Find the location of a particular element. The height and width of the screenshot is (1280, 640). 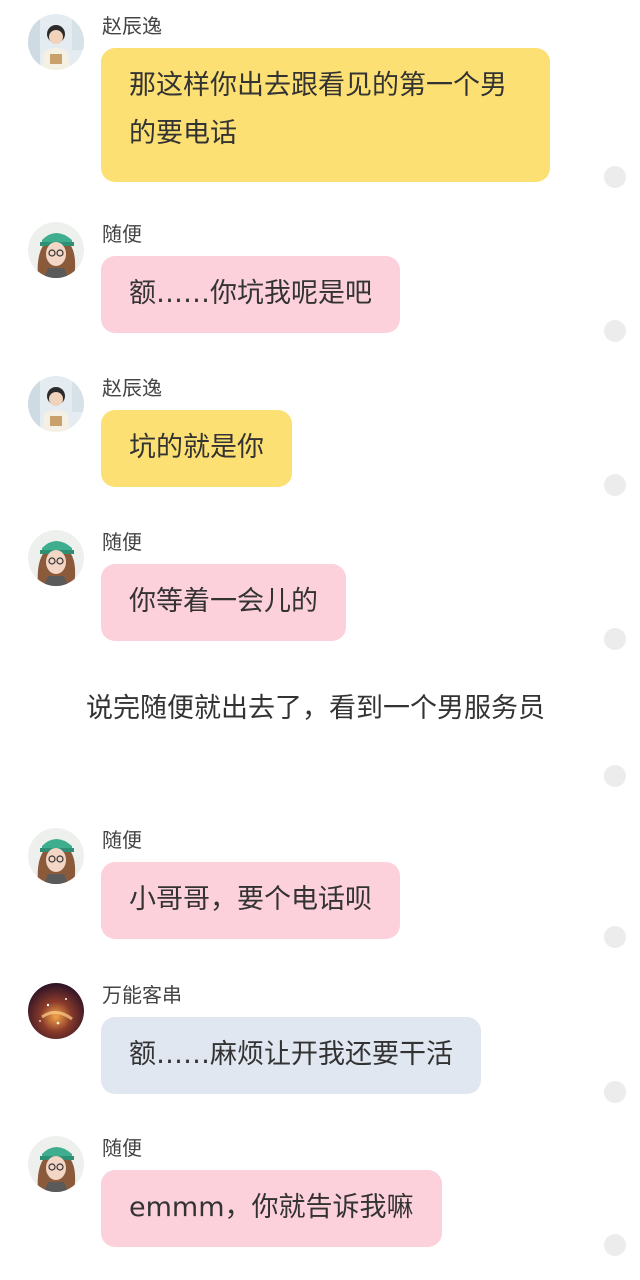

narration-text: 说完随便就出去了，看到一个男服务员 is located at coordinates (315, 708).